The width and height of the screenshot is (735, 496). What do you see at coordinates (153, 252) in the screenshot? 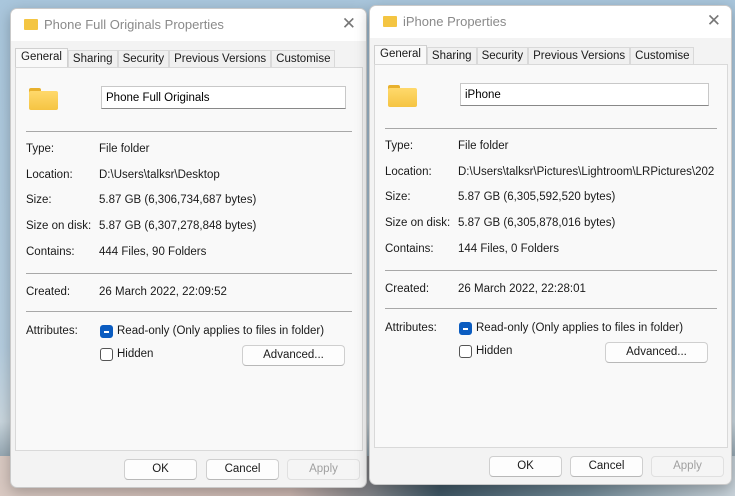
I see `contains-value: 444 Files, 90 Folders` at bounding box center [153, 252].